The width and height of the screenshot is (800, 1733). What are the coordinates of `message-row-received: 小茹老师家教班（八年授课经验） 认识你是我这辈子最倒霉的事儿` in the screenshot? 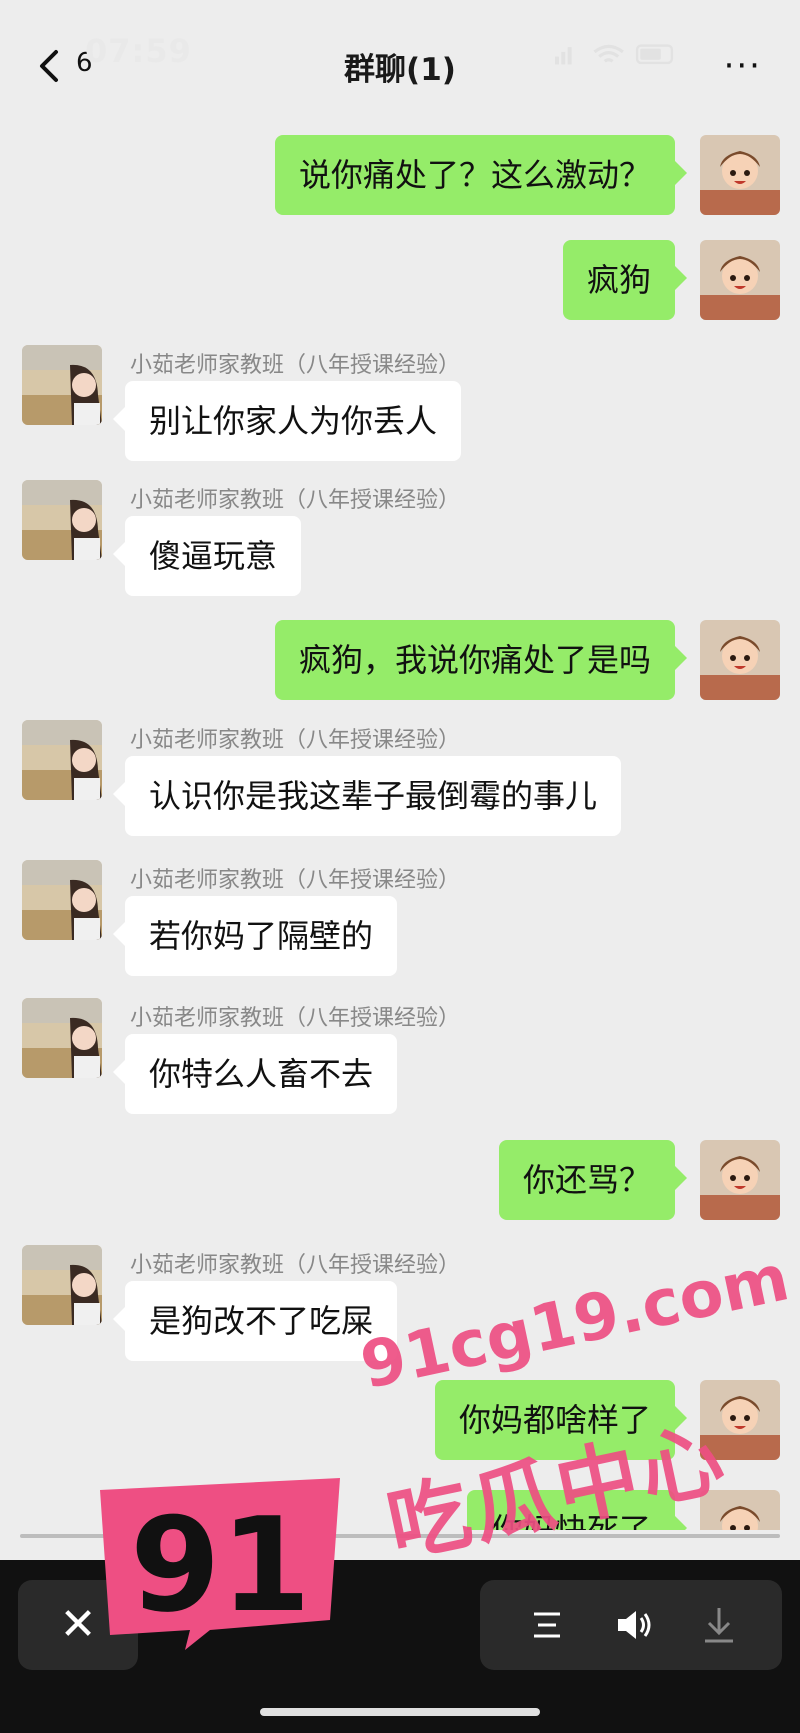 It's located at (400, 780).